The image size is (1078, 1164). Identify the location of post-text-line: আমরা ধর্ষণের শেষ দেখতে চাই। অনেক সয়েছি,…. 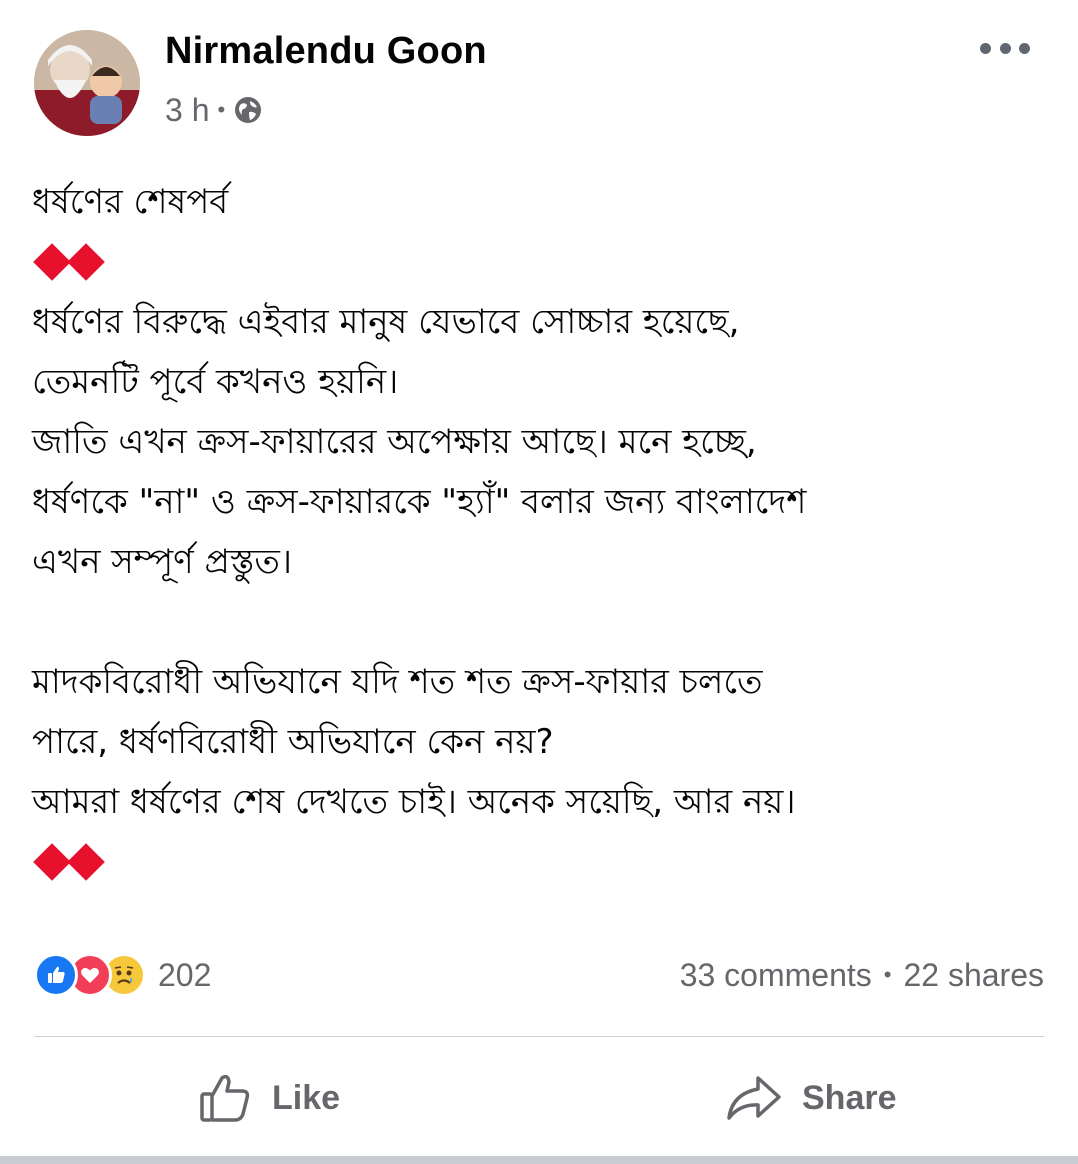
(414, 802).